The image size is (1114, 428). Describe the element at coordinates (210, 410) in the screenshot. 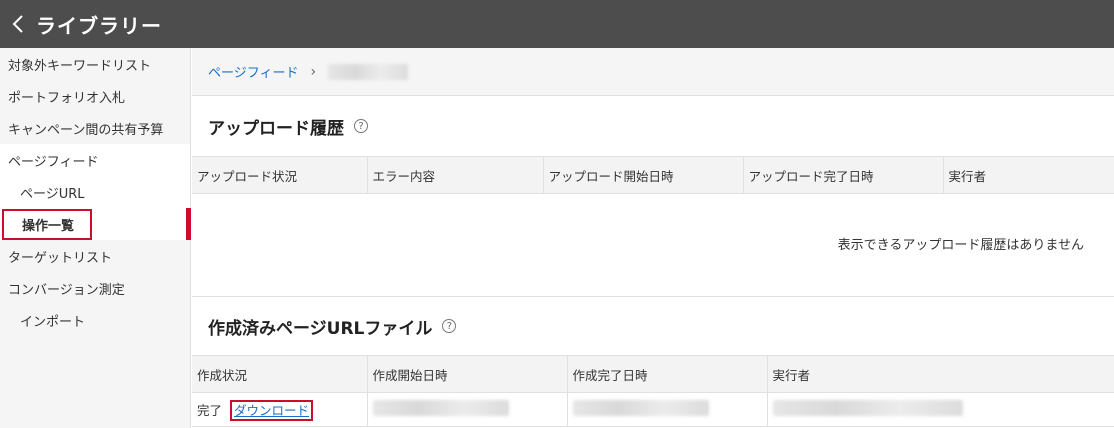

I see `status-text: 完了` at that location.